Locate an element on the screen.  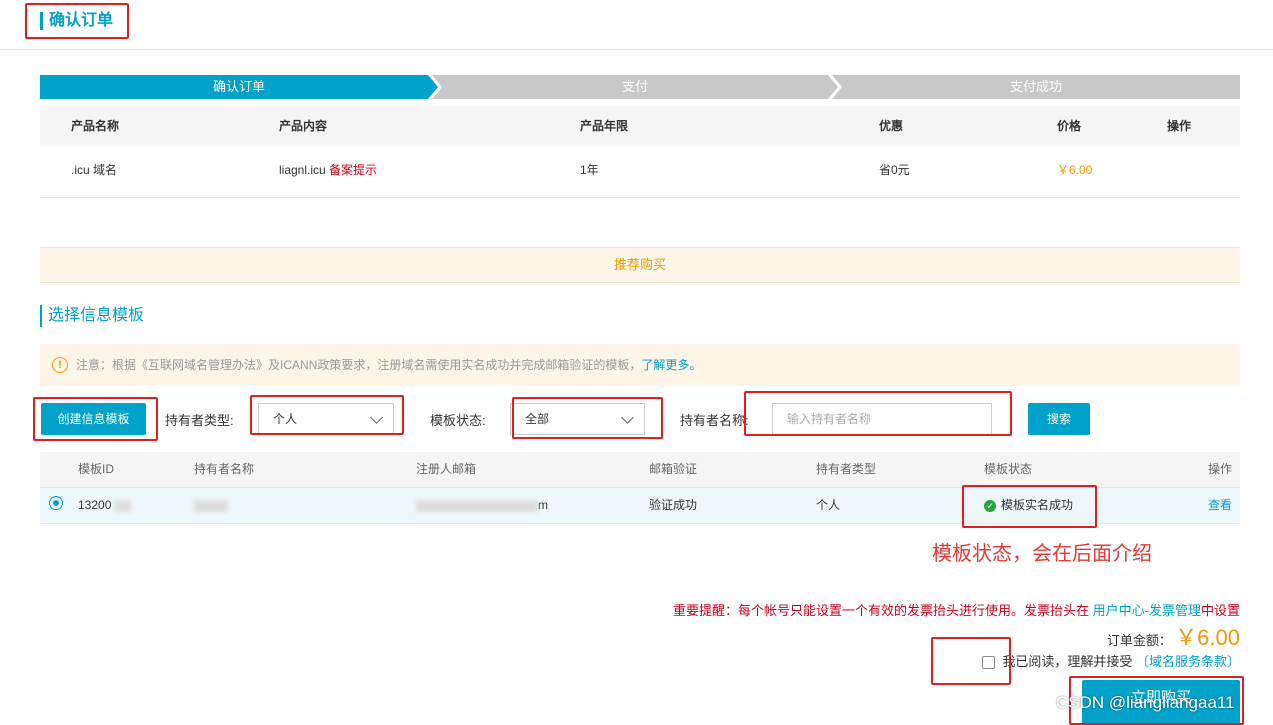
step-pay-success: 支付成功 is located at coordinates (1036, 87).